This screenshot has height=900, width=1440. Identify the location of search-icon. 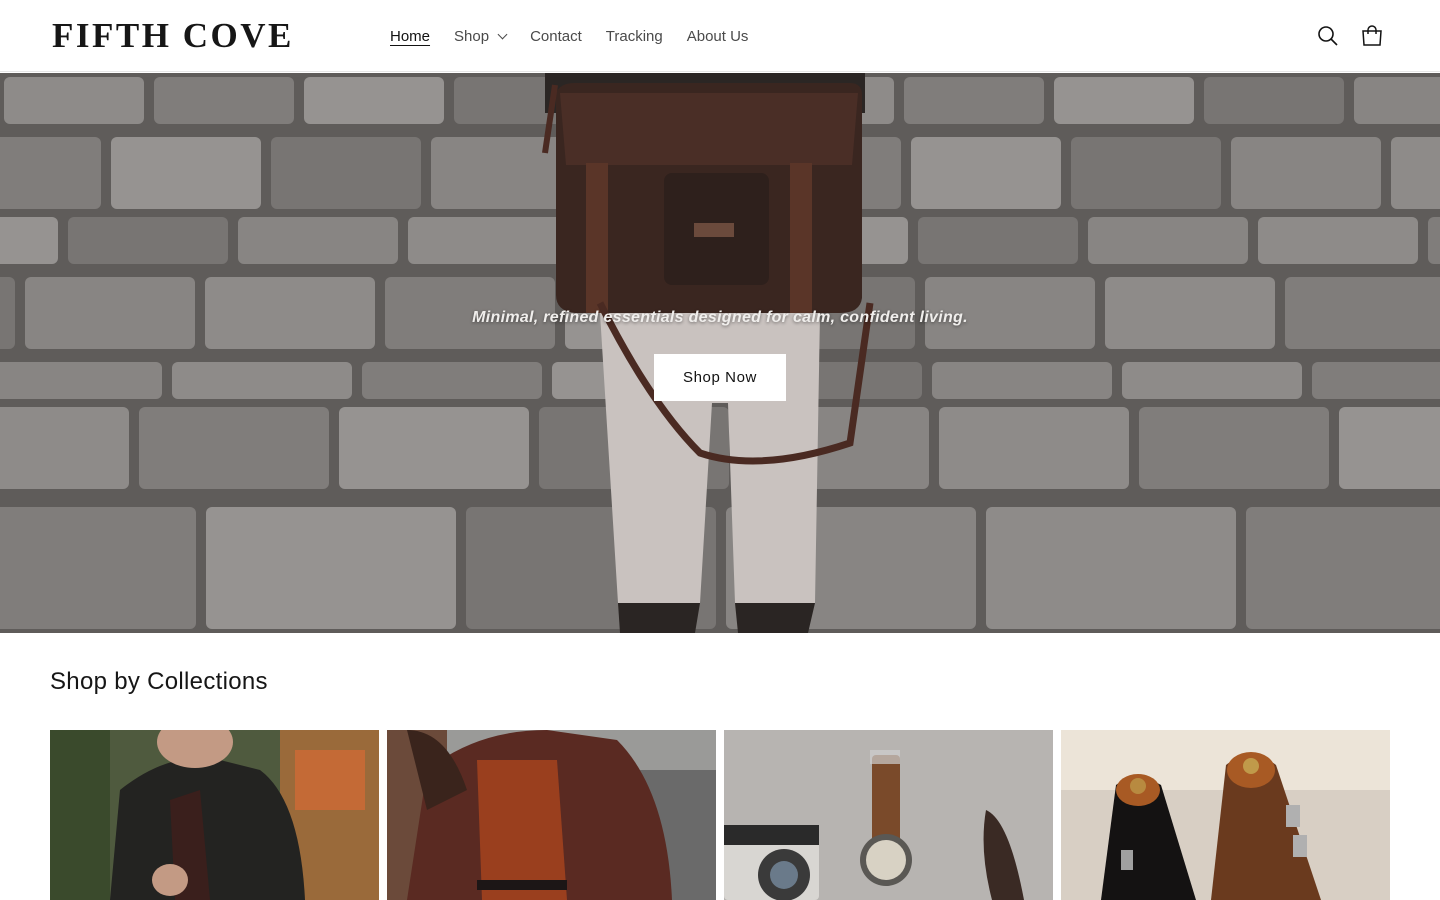
(1328, 36).